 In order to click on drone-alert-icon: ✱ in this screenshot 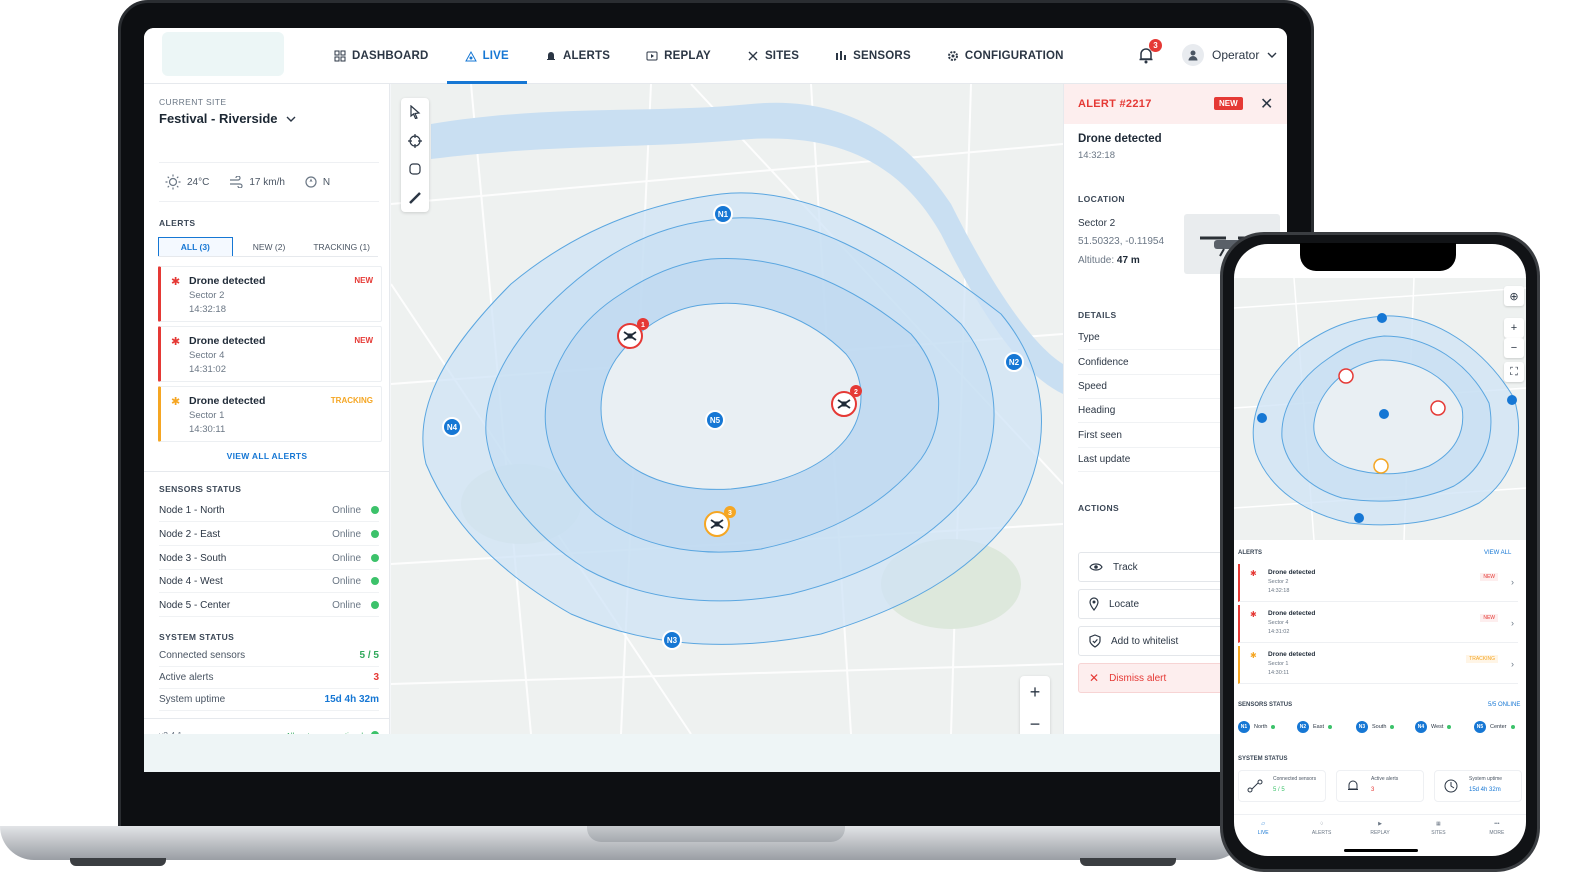, I will do `click(176, 282)`.